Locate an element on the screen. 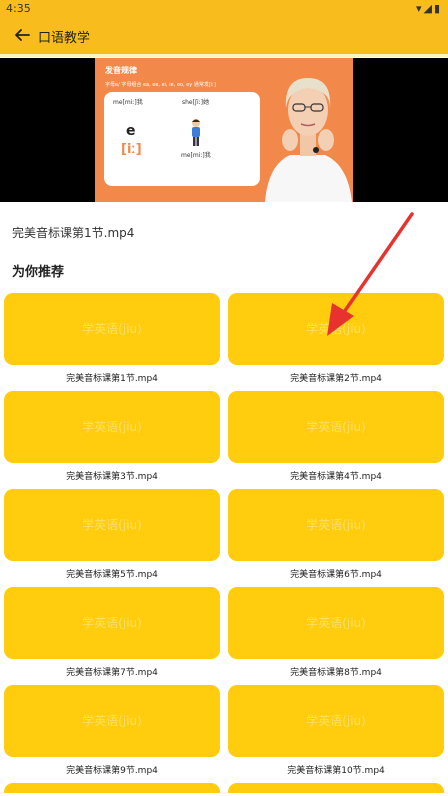 The height and width of the screenshot is (796, 448). slide-heading: 发音规律 is located at coordinates (121, 70).